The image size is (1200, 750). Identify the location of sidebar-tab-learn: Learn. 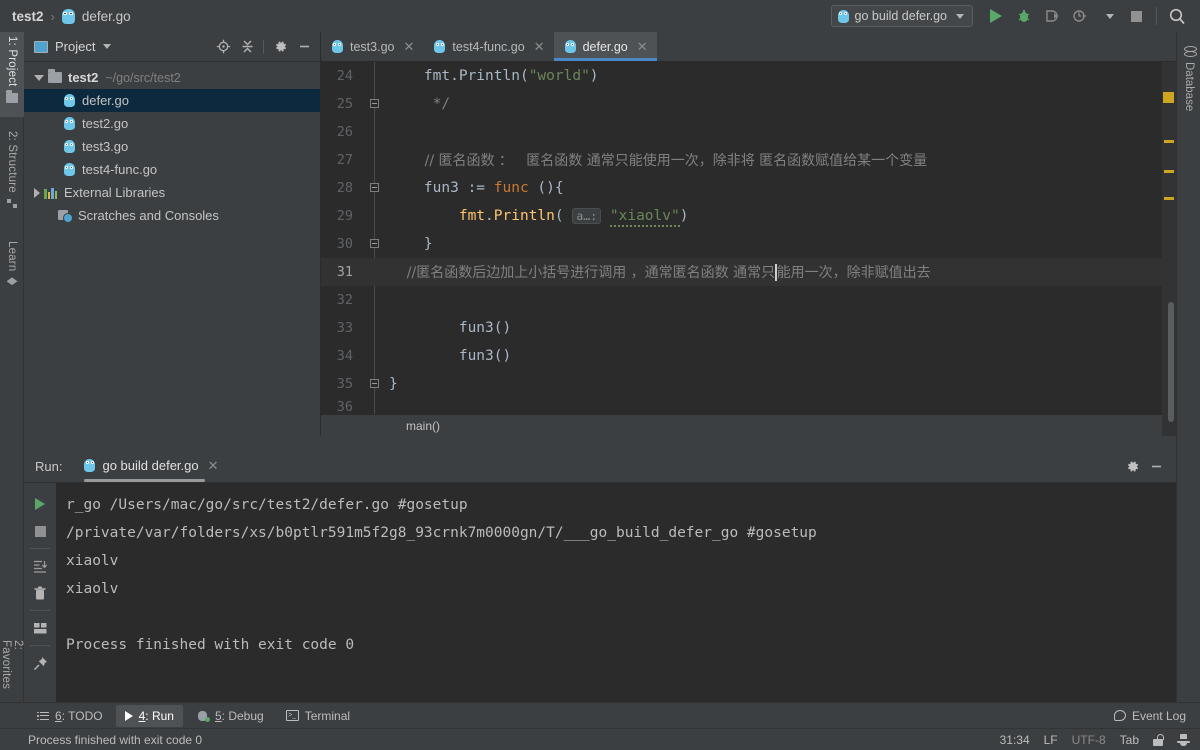
(12, 268).